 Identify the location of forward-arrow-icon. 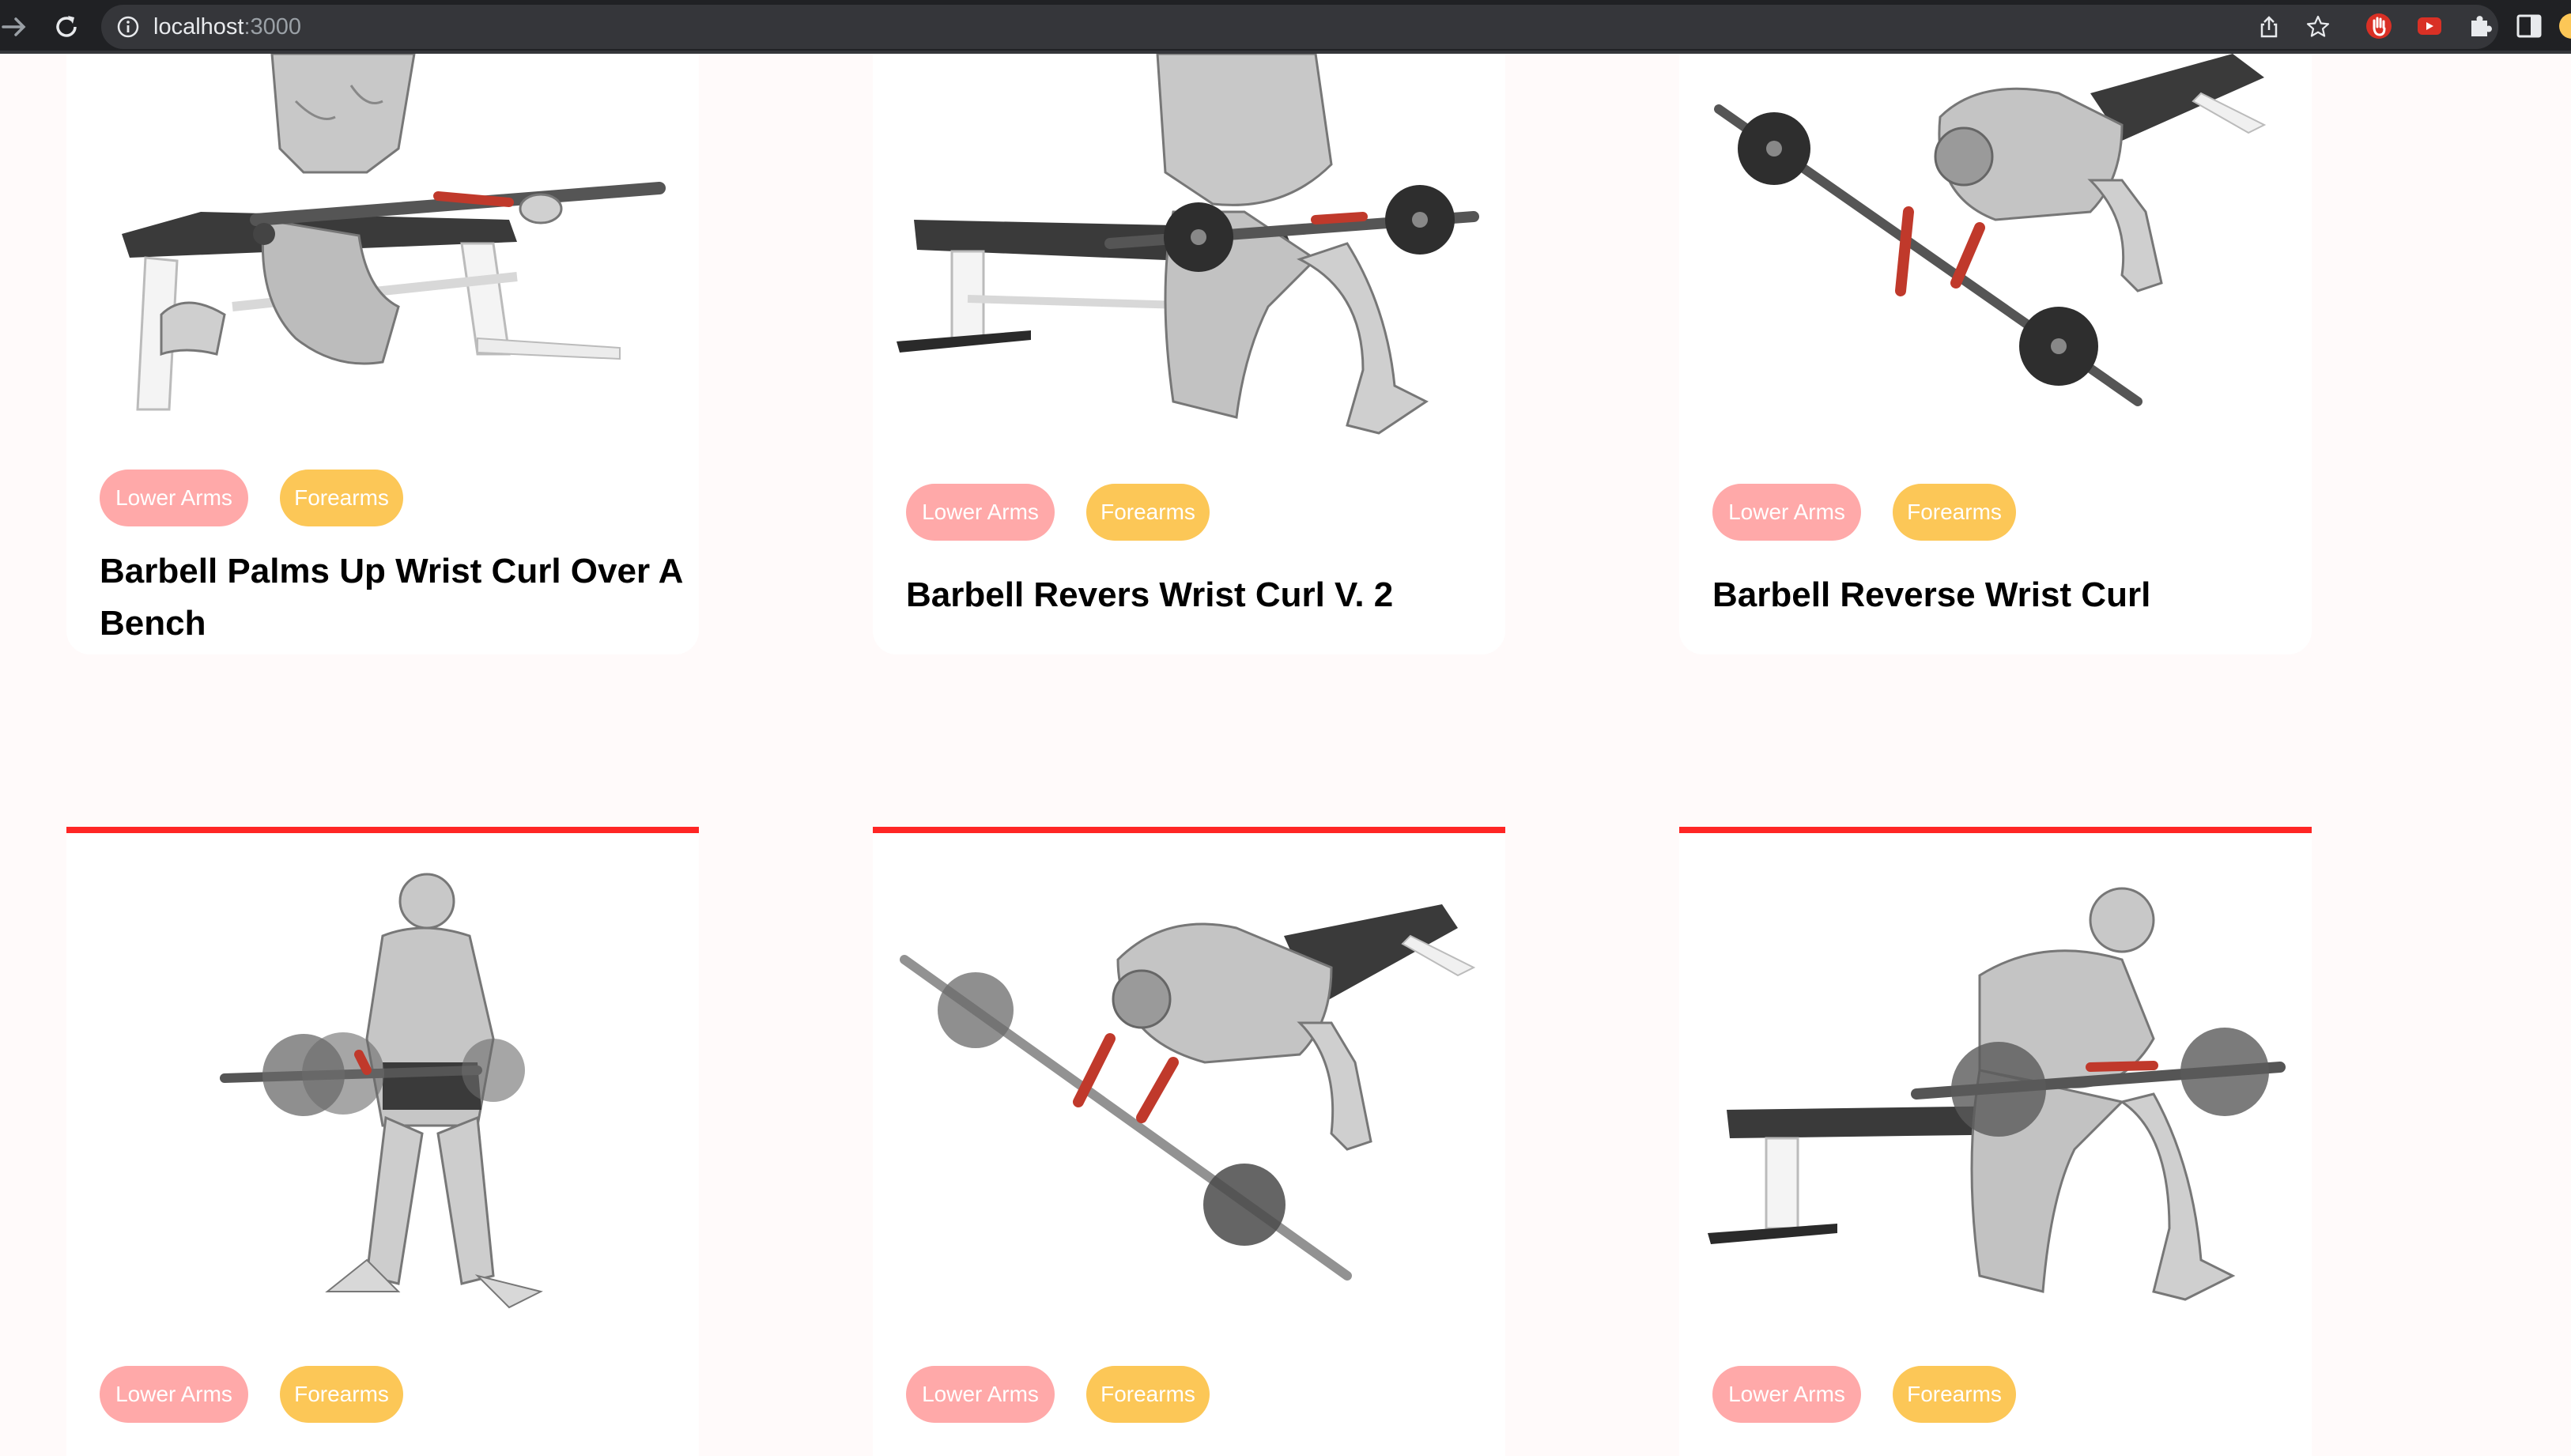
(16, 27).